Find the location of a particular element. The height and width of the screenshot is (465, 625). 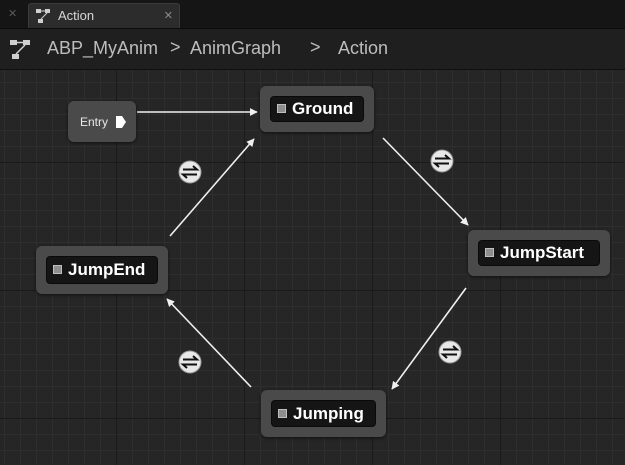

entry-label: Entry is located at coordinates (94, 122).